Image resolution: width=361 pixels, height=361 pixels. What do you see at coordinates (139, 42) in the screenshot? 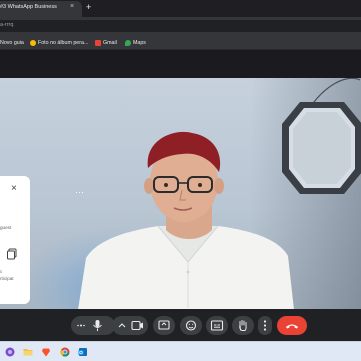
I see `bookmark-label: Maps` at bounding box center [139, 42].